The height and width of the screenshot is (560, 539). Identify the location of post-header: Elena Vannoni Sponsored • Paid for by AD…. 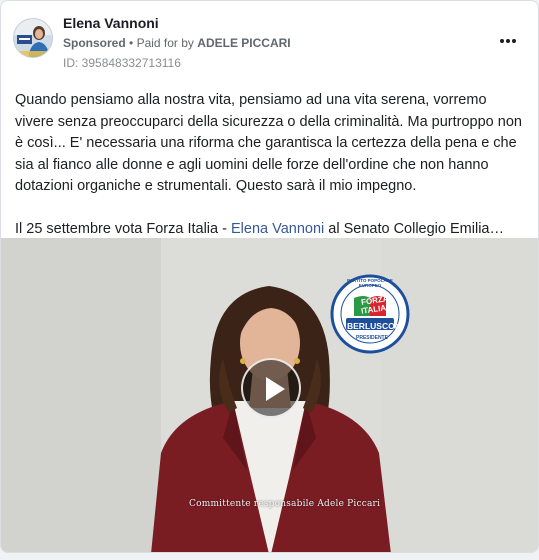
(269, 40).